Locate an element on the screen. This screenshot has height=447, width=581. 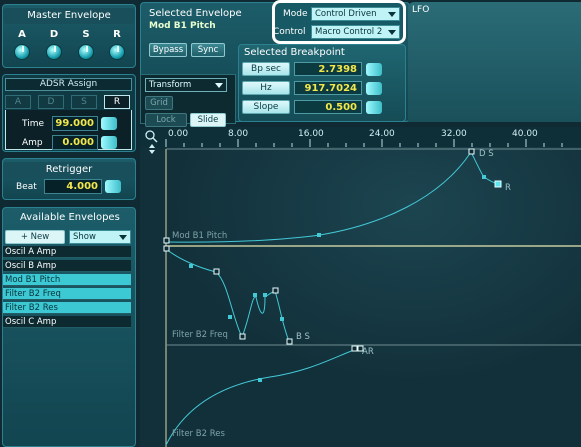
time-label: Time is located at coordinates (33, 124).